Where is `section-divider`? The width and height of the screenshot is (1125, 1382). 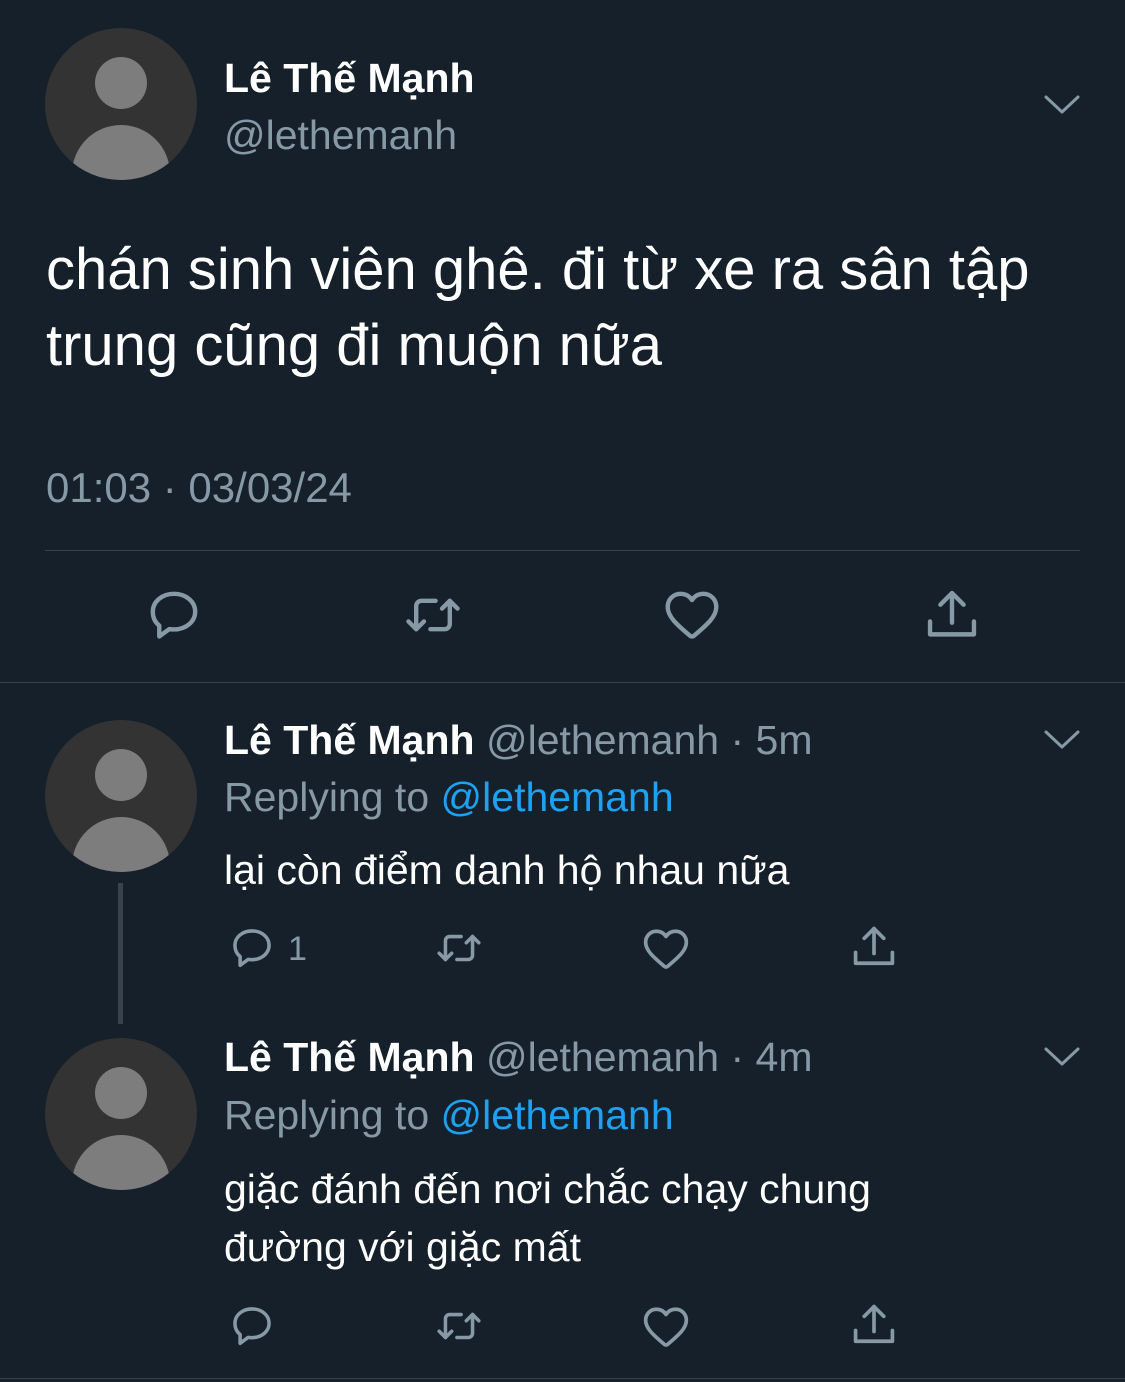 section-divider is located at coordinates (562, 682).